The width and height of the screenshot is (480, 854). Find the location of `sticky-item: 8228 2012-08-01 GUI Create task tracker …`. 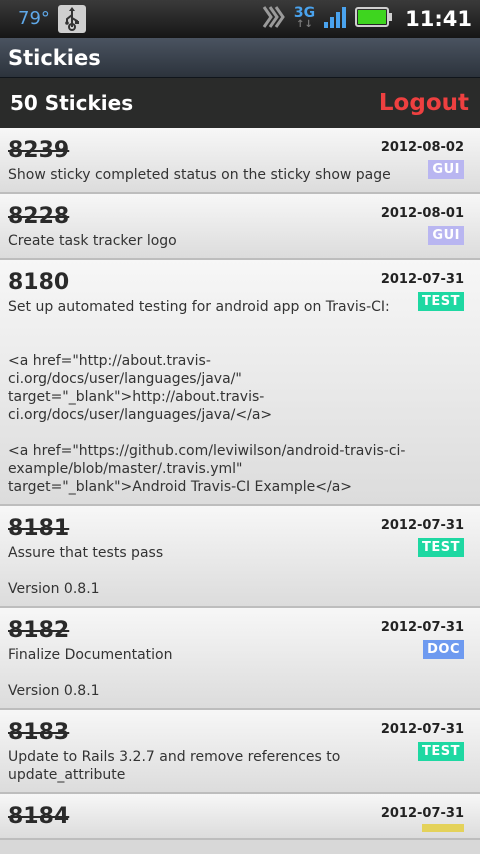

sticky-item: 8228 2012-08-01 GUI Create task tracker … is located at coordinates (240, 227).